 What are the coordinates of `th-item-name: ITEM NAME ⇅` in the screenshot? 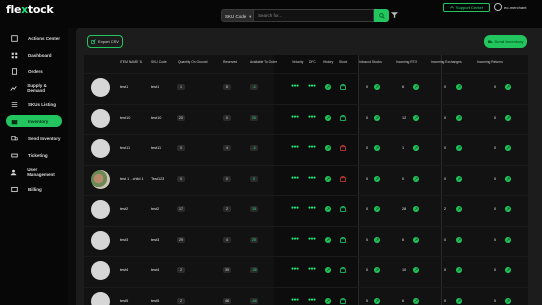 It's located at (131, 62).